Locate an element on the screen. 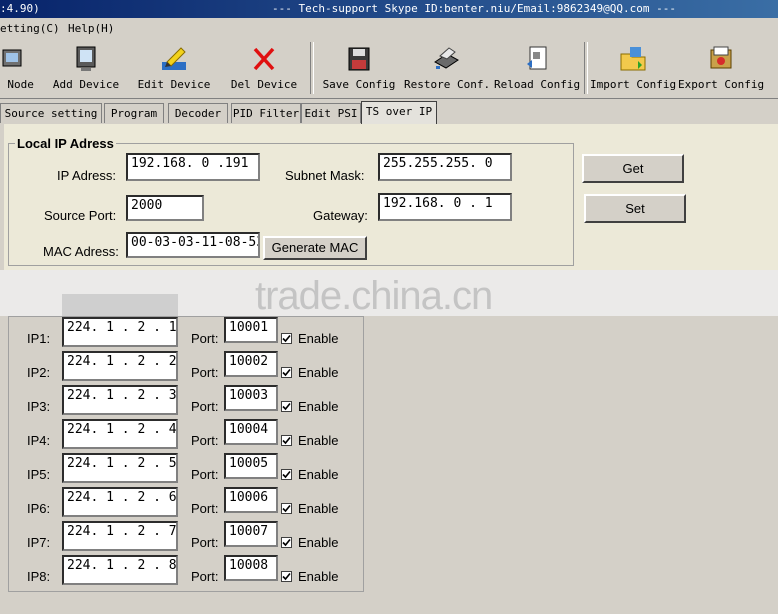 The image size is (778, 614). restore-config-button: Restore Conf. is located at coordinates (447, 68).